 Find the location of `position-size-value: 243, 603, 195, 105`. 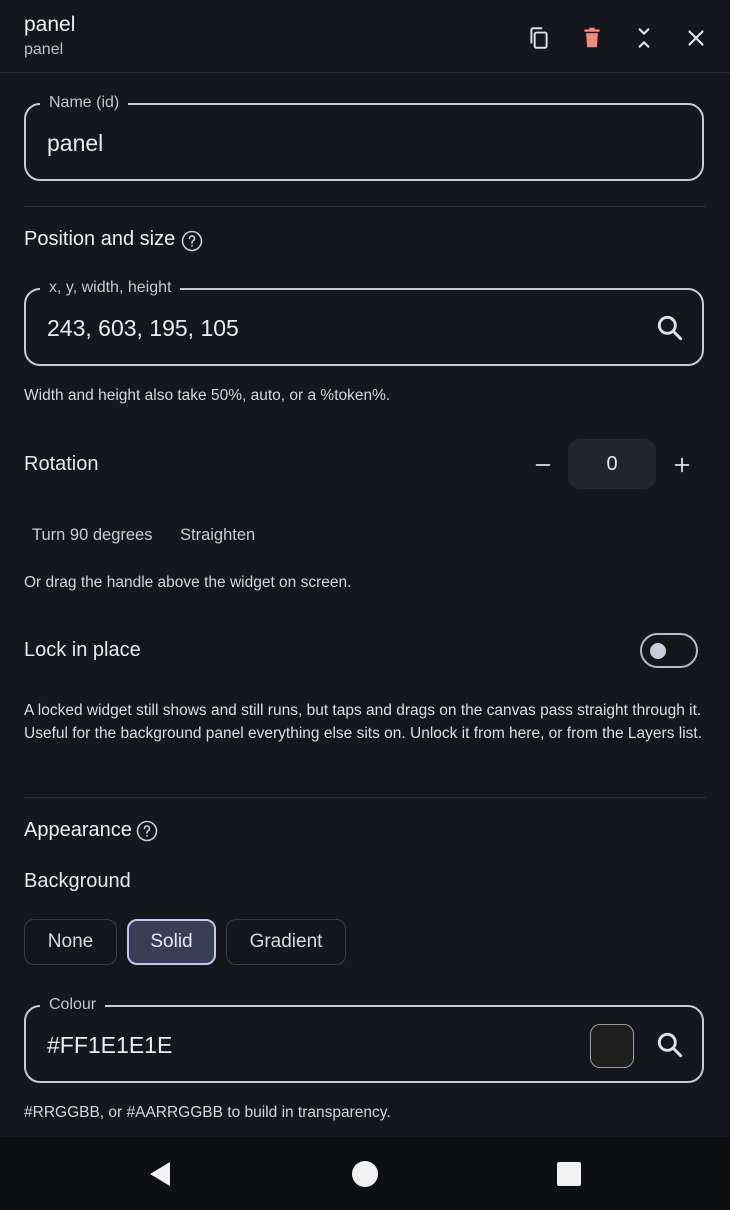

position-size-value: 243, 603, 195, 105 is located at coordinates (143, 328).